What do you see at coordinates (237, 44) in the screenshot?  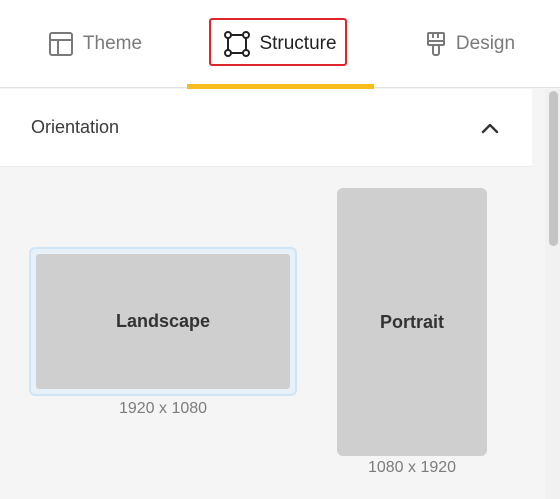 I see `bounding-box-icon` at bounding box center [237, 44].